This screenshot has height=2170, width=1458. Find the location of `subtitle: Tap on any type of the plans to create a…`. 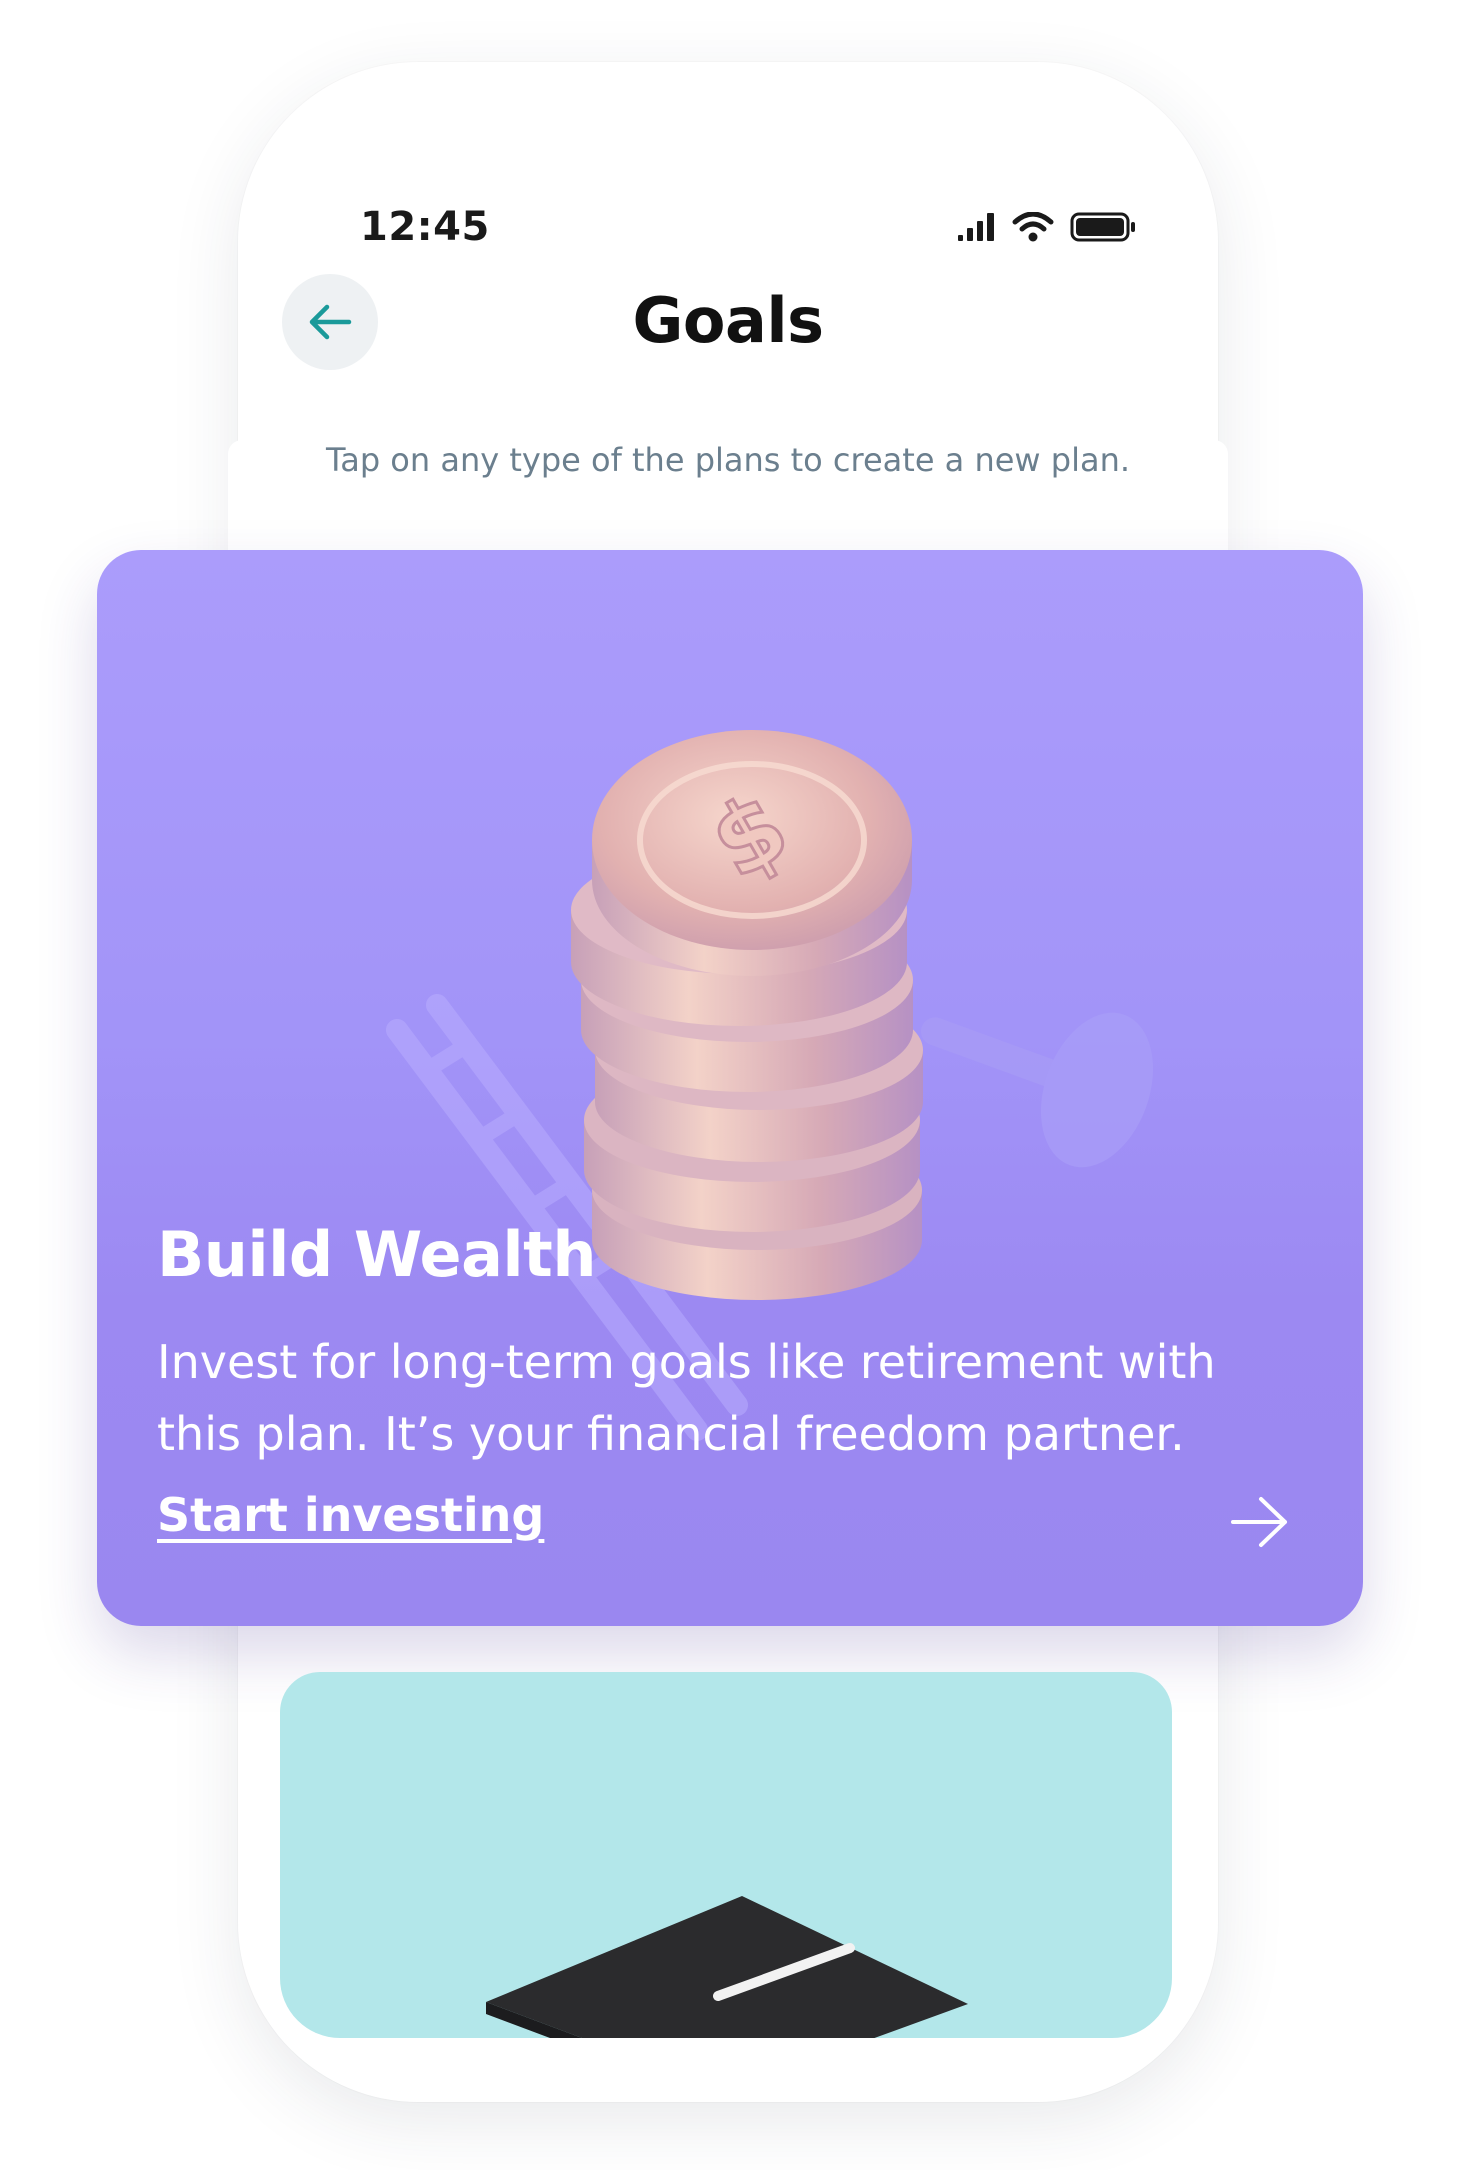

subtitle: Tap on any type of the plans to create a… is located at coordinates (728, 460).